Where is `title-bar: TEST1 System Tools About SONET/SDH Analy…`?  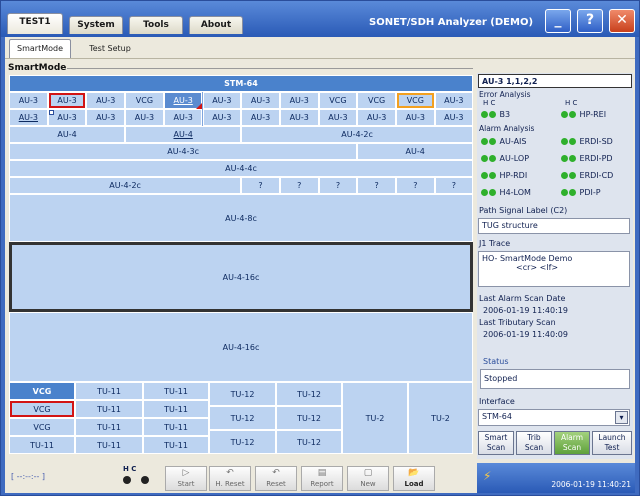 title-bar: TEST1 System Tools About SONET/SDH Analy… is located at coordinates (320, 19).